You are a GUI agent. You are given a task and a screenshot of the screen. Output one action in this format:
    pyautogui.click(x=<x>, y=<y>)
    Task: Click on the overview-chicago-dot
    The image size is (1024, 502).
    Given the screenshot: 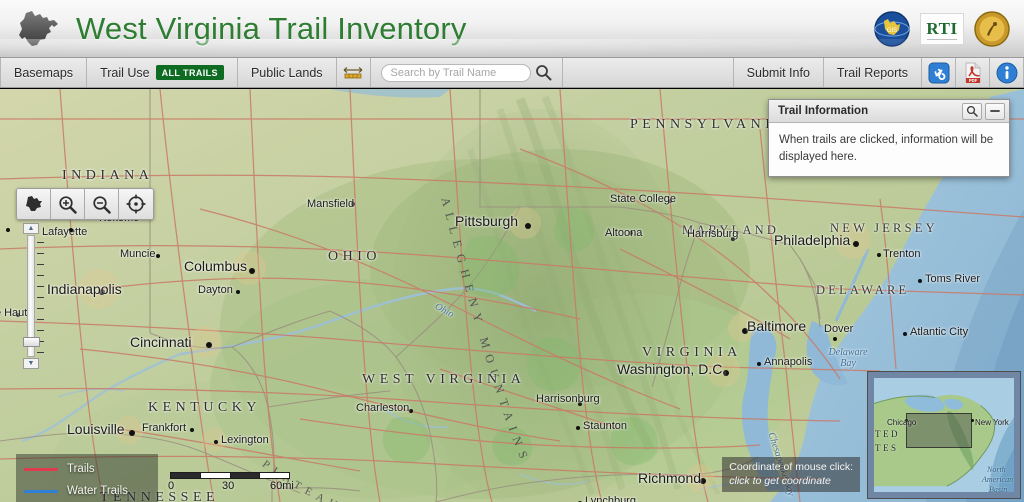 What is the action you would take?
    pyautogui.click(x=906, y=420)
    